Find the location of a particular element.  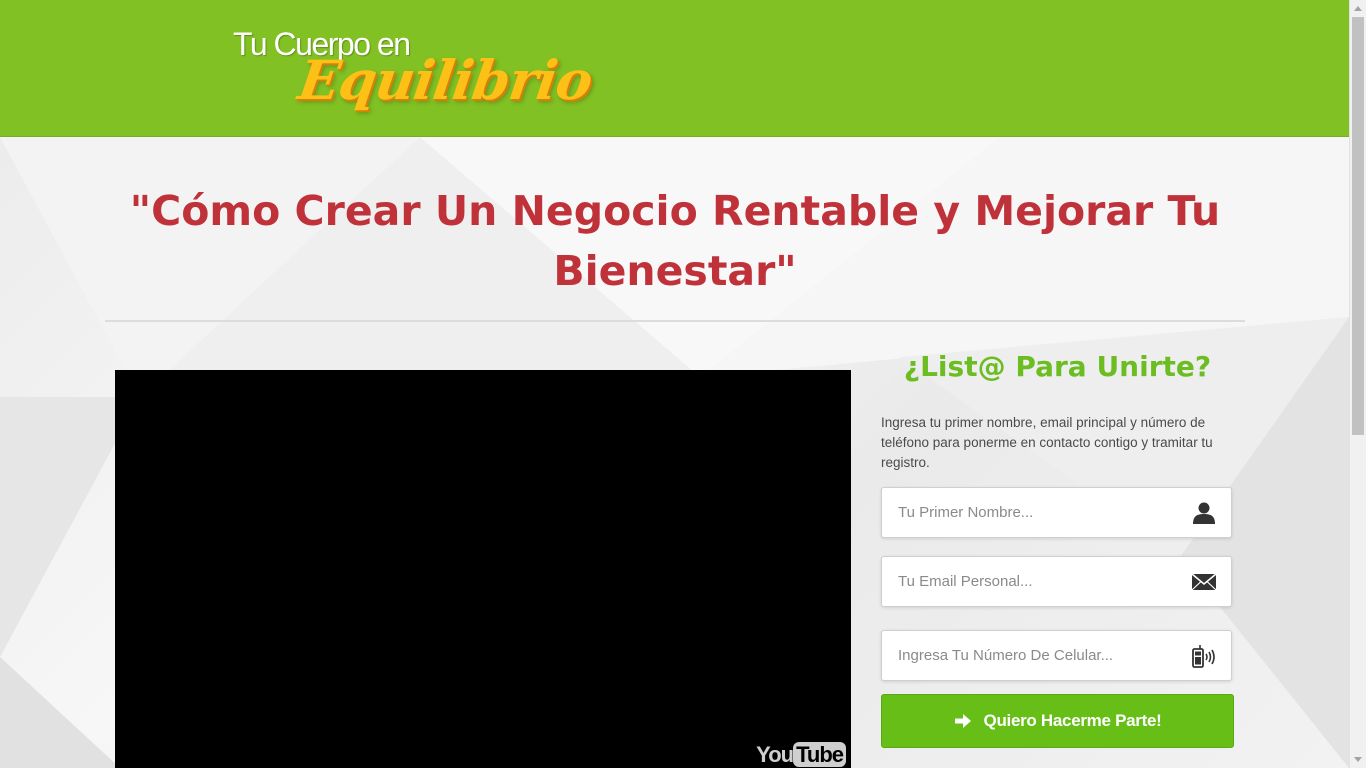

site-logo: Tu Cuerpo en Equilibrio is located at coordinates (414, 76).